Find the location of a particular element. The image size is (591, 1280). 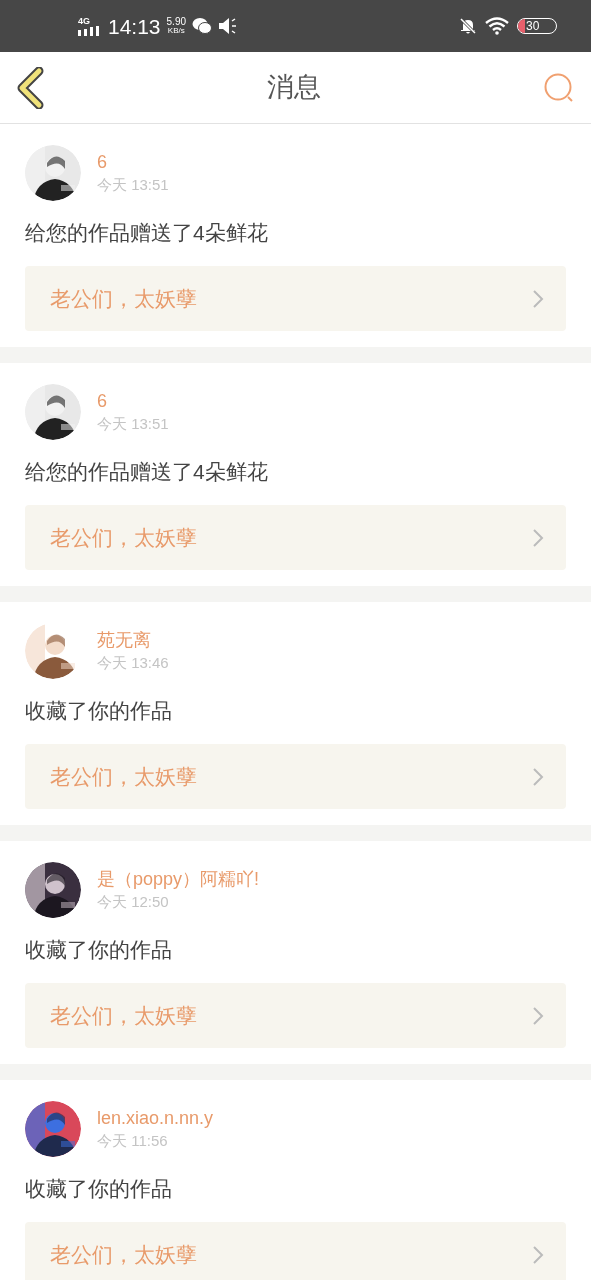

user-name: 苑无离 is located at coordinates (133, 640).